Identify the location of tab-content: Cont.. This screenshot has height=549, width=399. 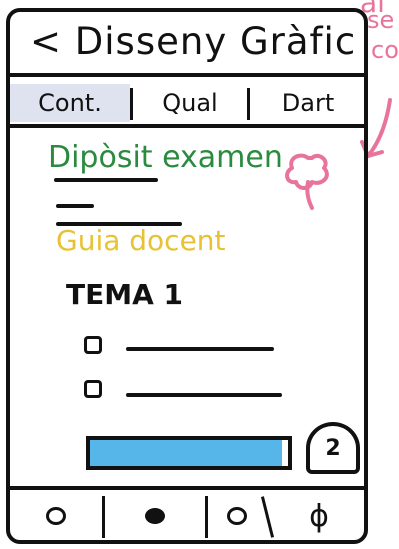
(70, 103).